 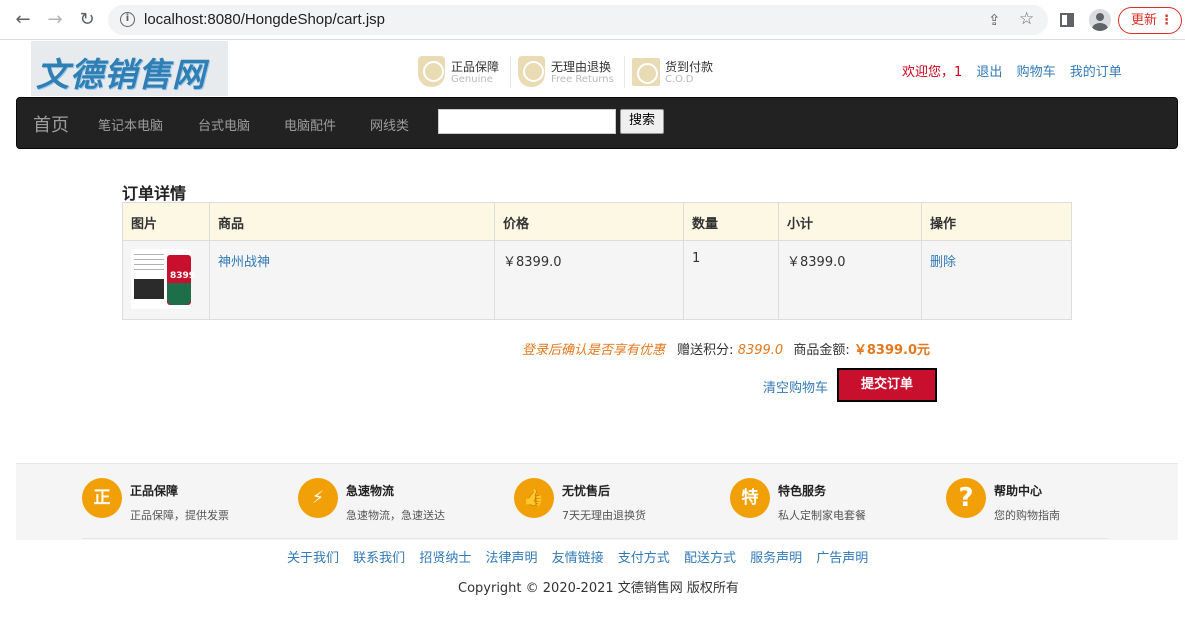 What do you see at coordinates (395, 515) in the screenshot?
I see `feature-desc: 急速物流，急速送达` at bounding box center [395, 515].